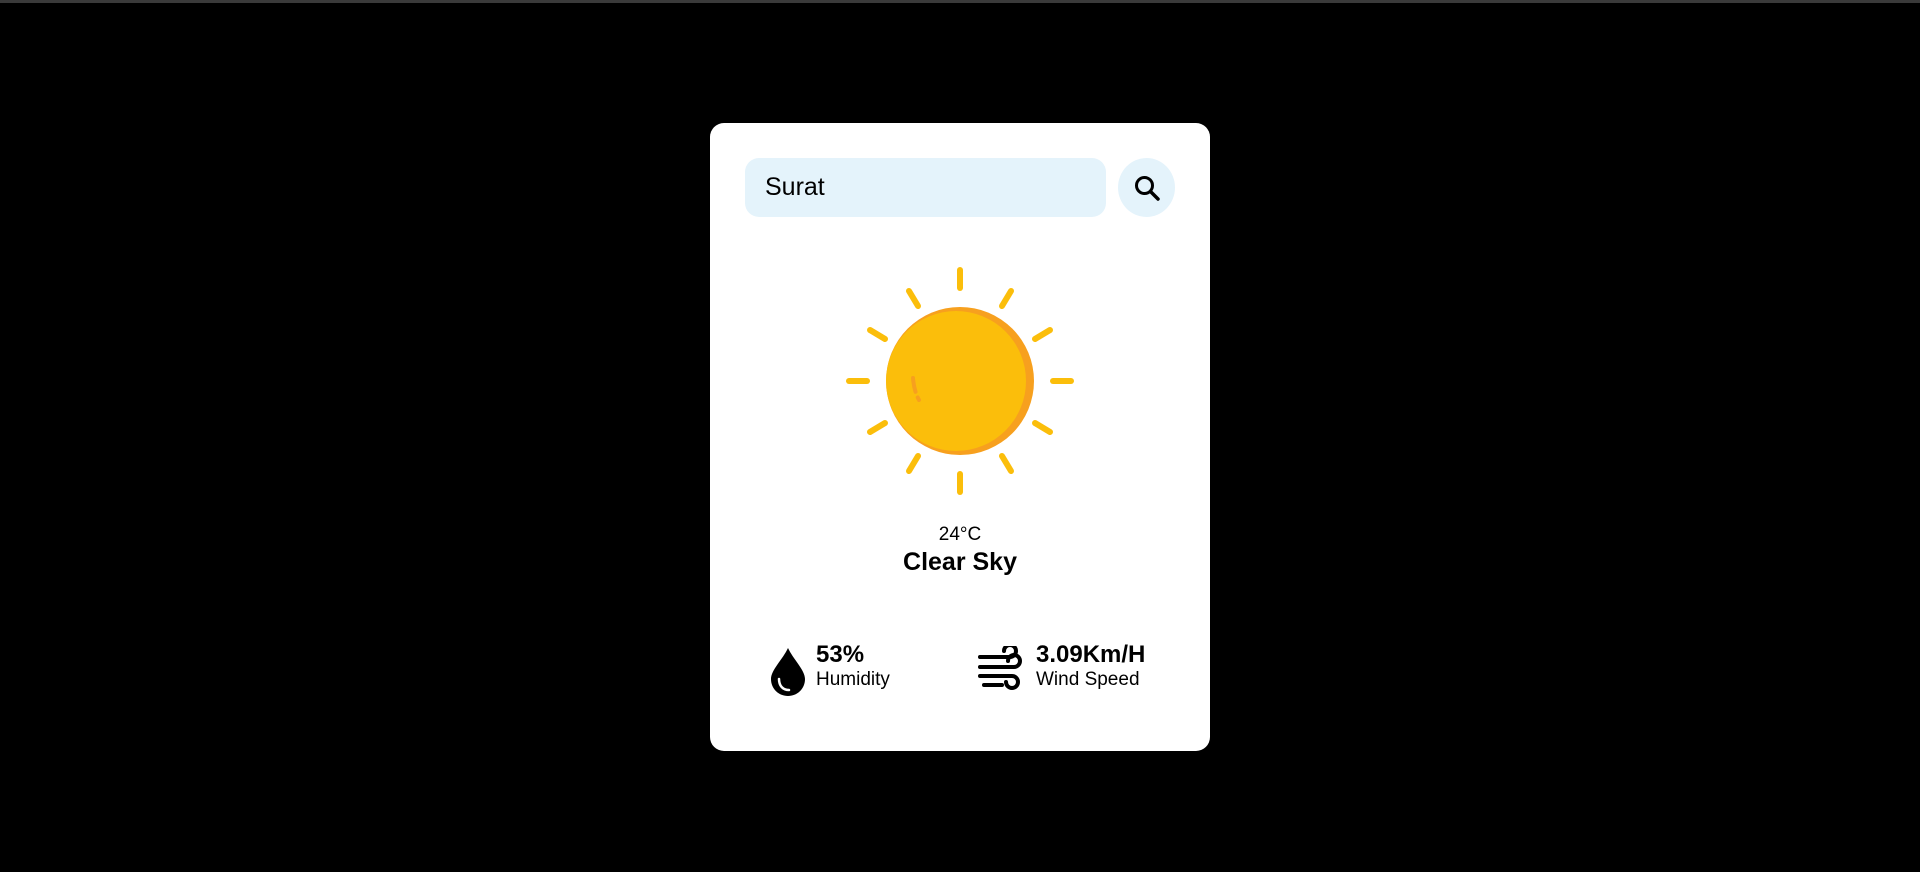 Image resolution: width=1920 pixels, height=872 pixels. Describe the element at coordinates (960, 1) in the screenshot. I see `browser-top-edge` at that location.